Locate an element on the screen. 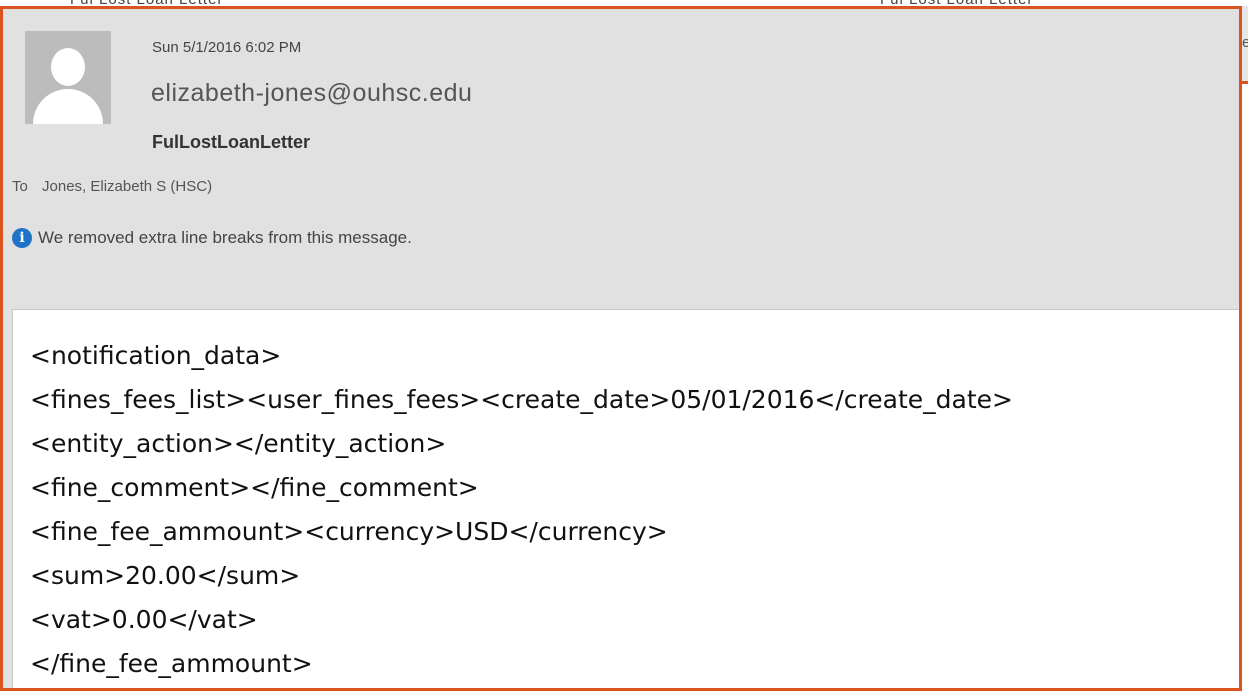 This screenshot has height=693, width=1248. body-line: <vat>0.00</vat> is located at coordinates (144, 619).